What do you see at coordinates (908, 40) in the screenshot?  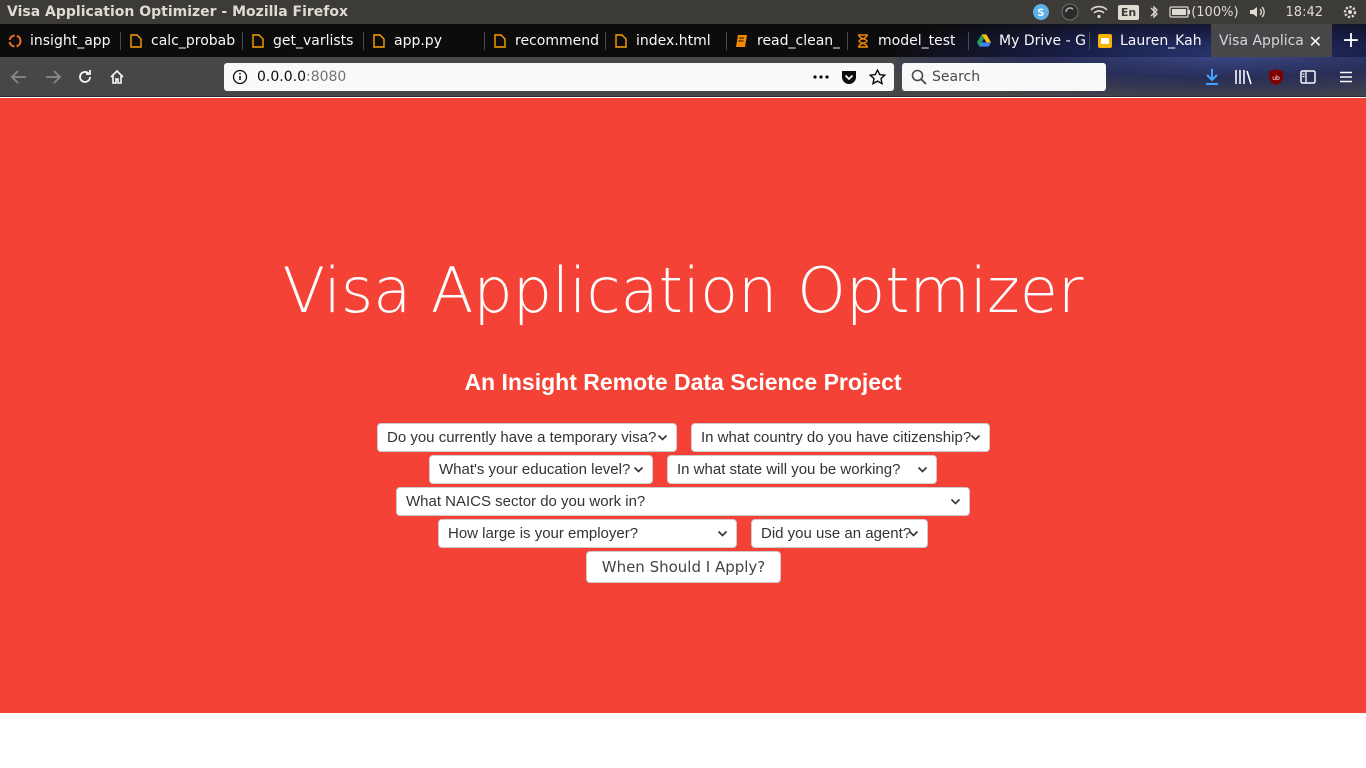 I see `tab-model-test: model_test` at bounding box center [908, 40].